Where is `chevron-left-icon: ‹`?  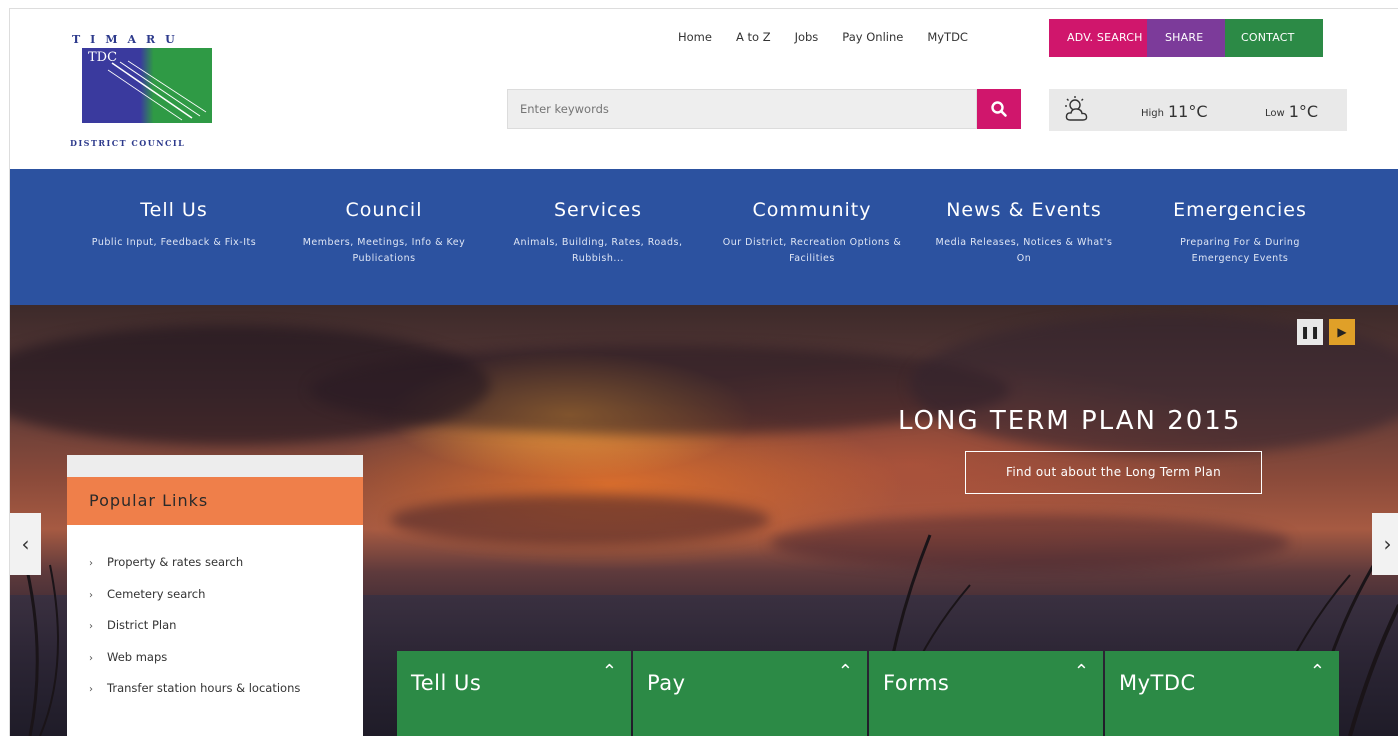 chevron-left-icon: ‹ is located at coordinates (25, 544).